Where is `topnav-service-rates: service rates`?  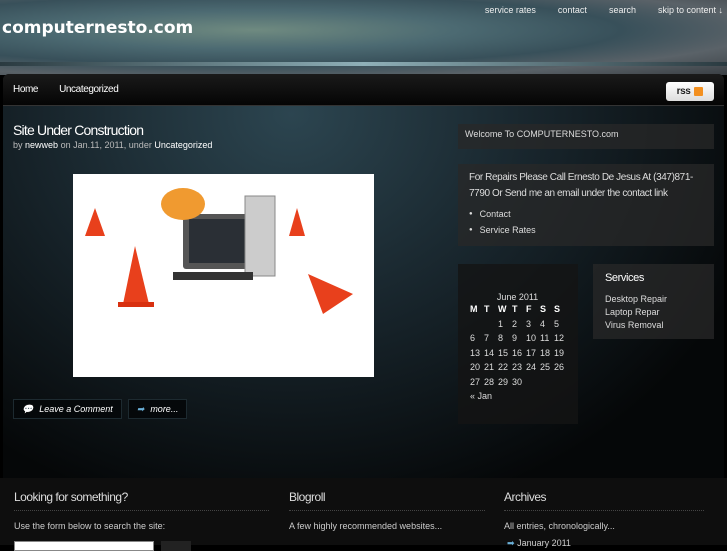 topnav-service-rates: service rates is located at coordinates (510, 10).